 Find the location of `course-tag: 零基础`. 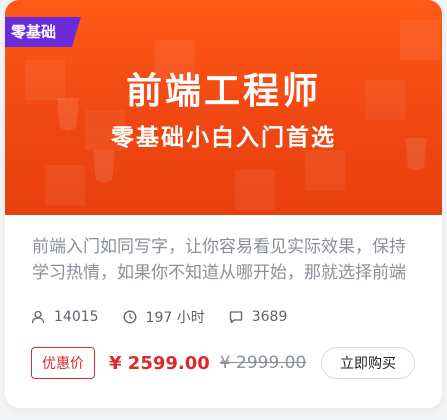

course-tag: 零基础 is located at coordinates (43, 32).